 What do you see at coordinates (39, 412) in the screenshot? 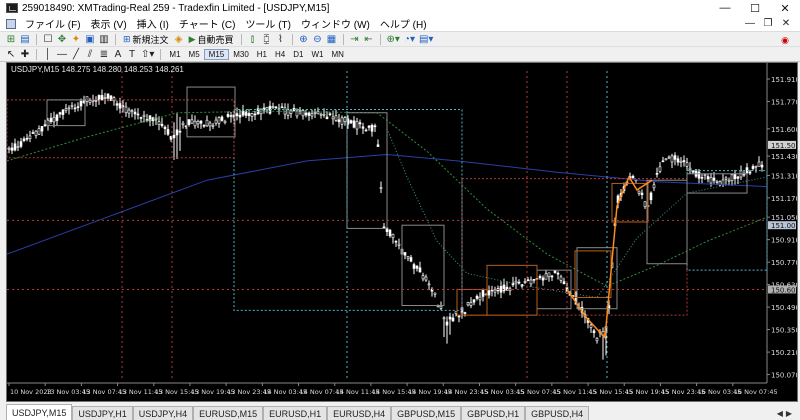
I see `tab-usdjpy-m15: USDJPY,M15` at bounding box center [39, 412].